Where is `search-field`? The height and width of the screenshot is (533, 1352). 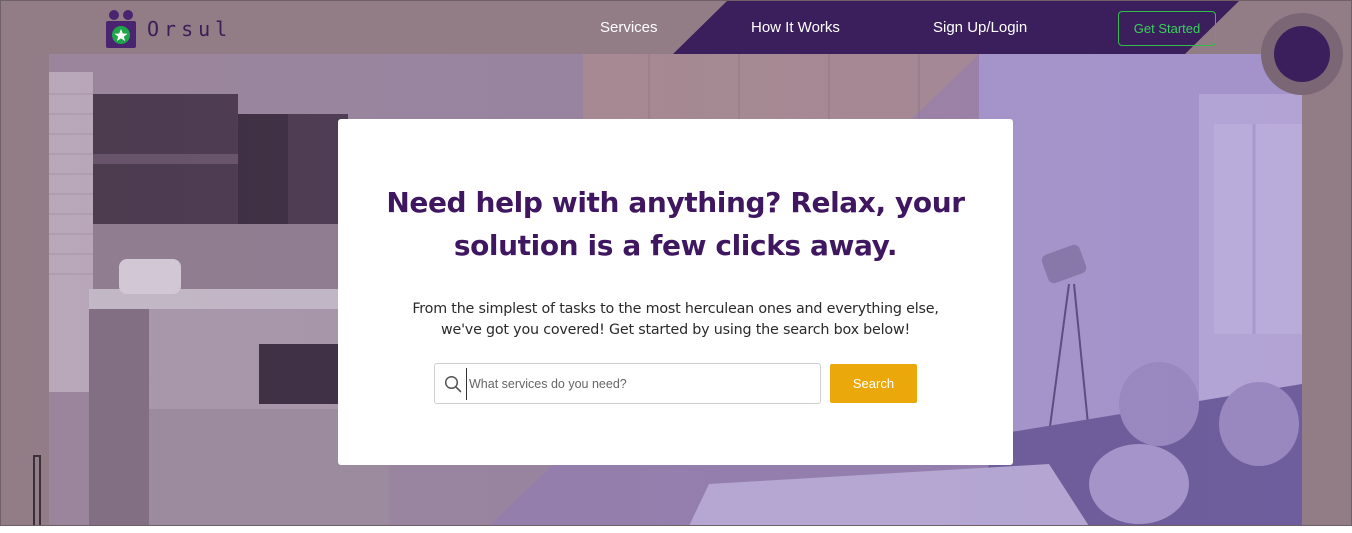
search-field is located at coordinates (627, 383).